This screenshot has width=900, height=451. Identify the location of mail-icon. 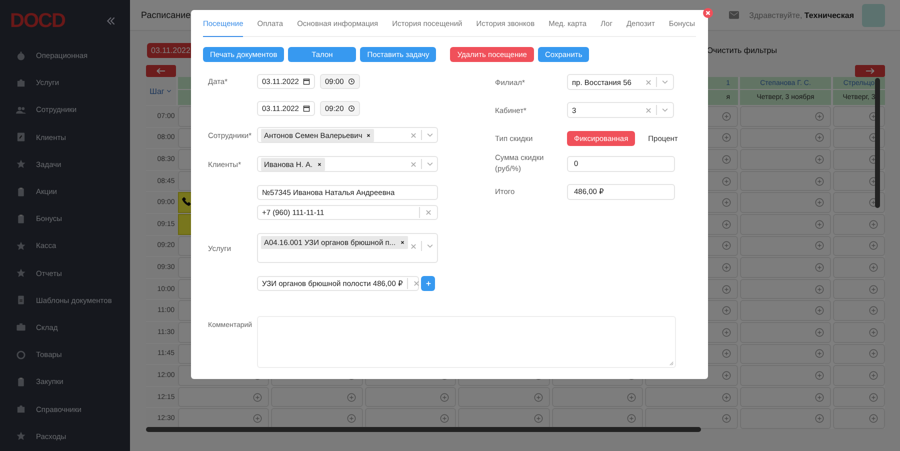
(734, 15).